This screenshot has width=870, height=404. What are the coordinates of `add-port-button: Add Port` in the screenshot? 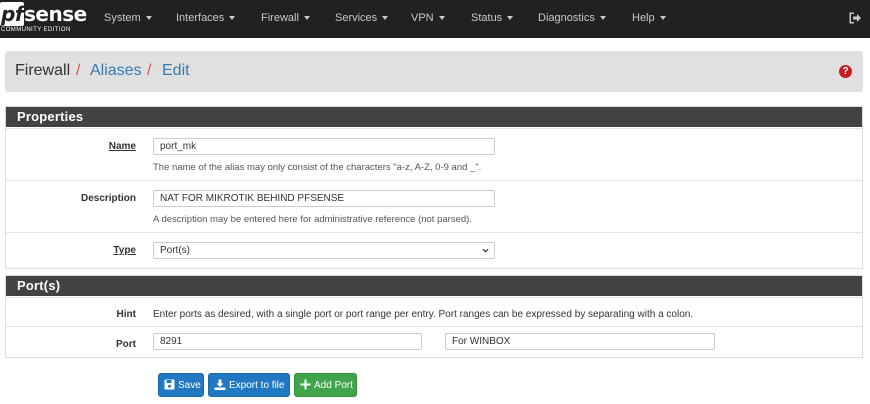 It's located at (325, 385).